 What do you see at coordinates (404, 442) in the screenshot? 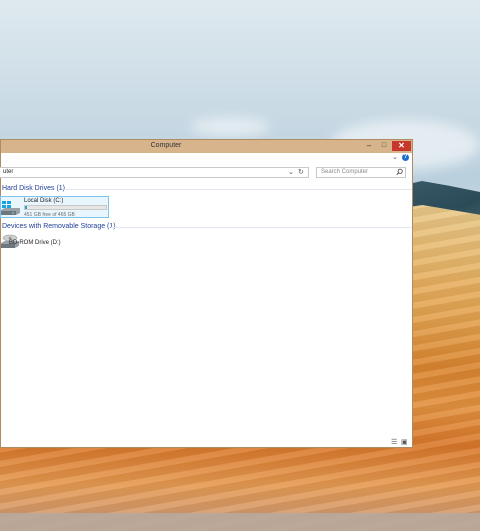
I see `tiles-view-icon: ▣` at bounding box center [404, 442].